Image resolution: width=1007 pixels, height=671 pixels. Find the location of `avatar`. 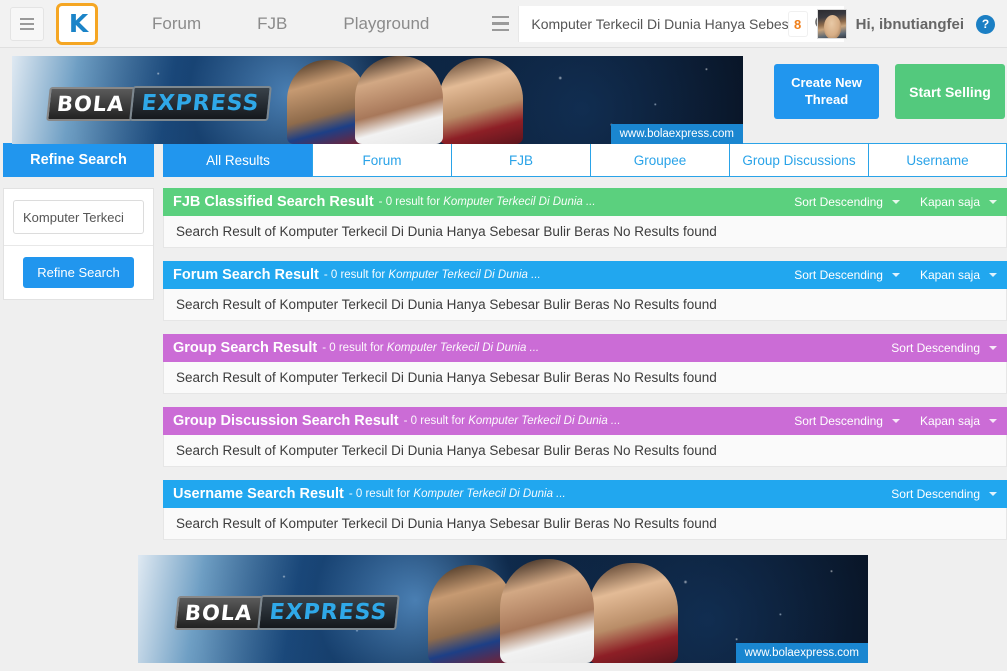

avatar is located at coordinates (831, 24).